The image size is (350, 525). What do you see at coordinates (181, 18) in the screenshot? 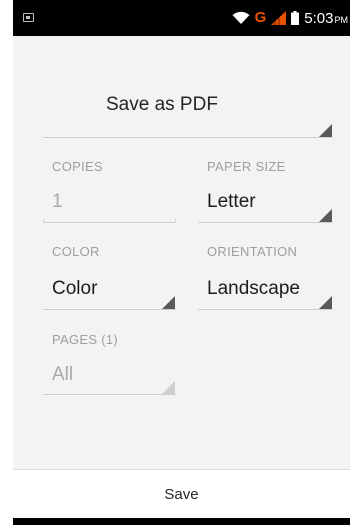
I see `status-bar: G 5:03PM` at bounding box center [181, 18].